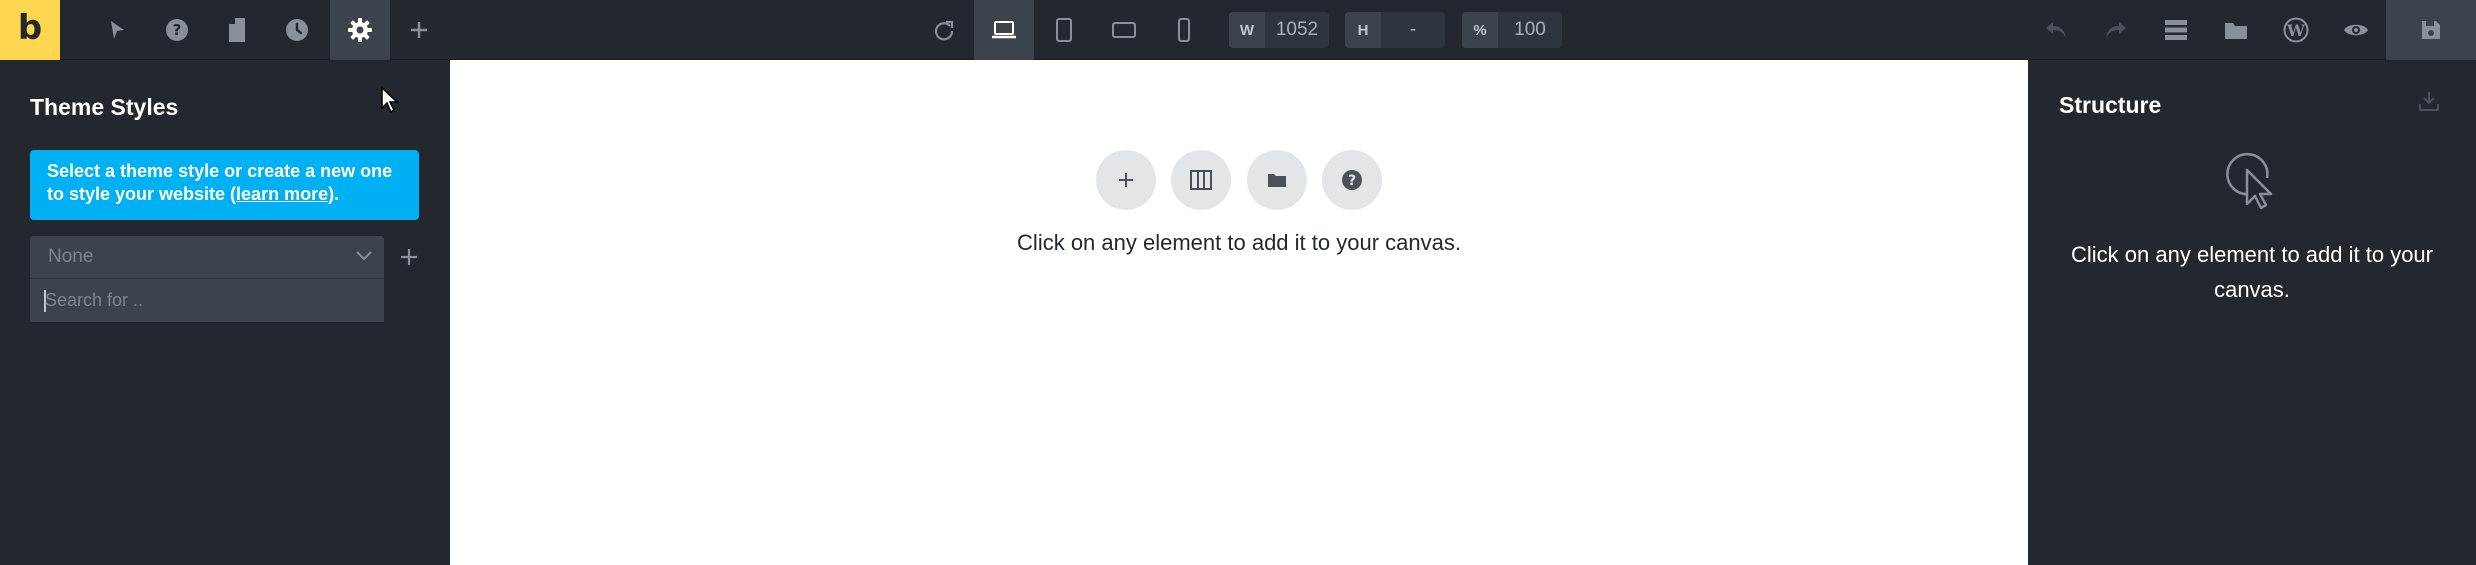  I want to click on zoom-label: %, so click(1480, 30).